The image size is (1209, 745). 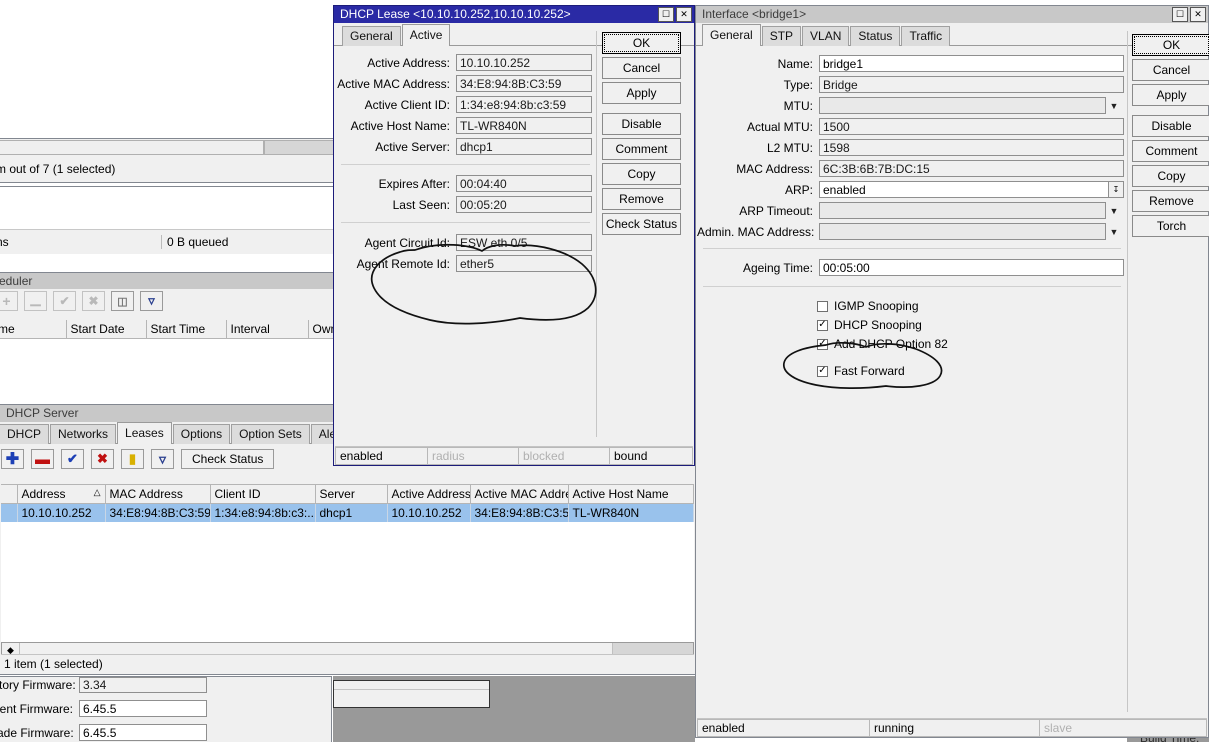 I want to click on tab-leases: Leases, so click(x=144, y=433).